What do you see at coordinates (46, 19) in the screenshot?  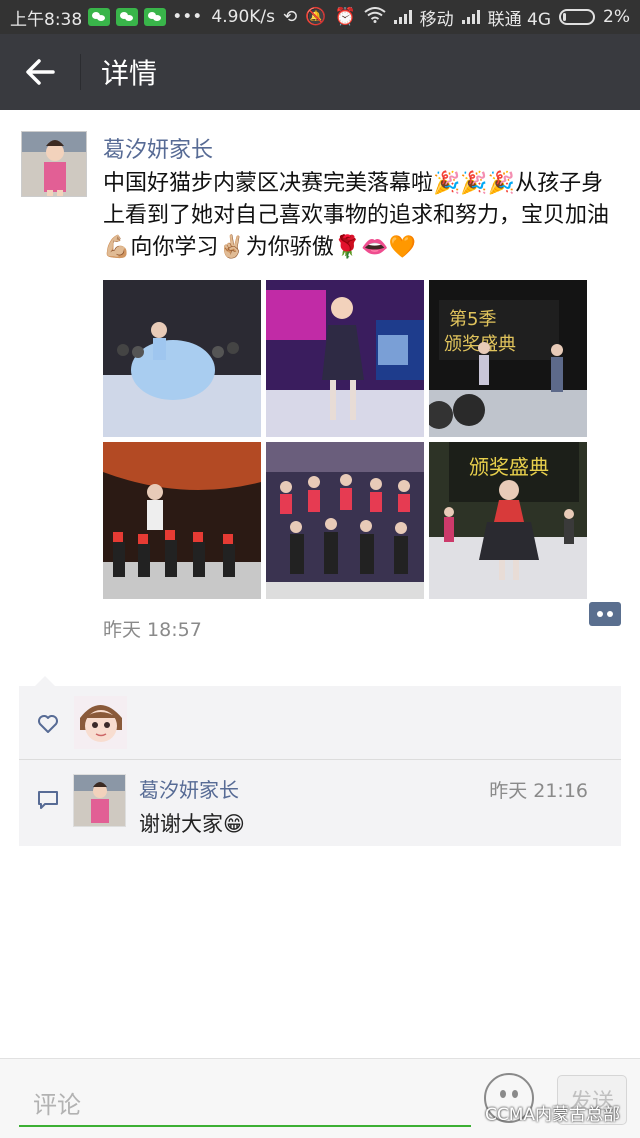 I see `status-time: 上午8:38` at bounding box center [46, 19].